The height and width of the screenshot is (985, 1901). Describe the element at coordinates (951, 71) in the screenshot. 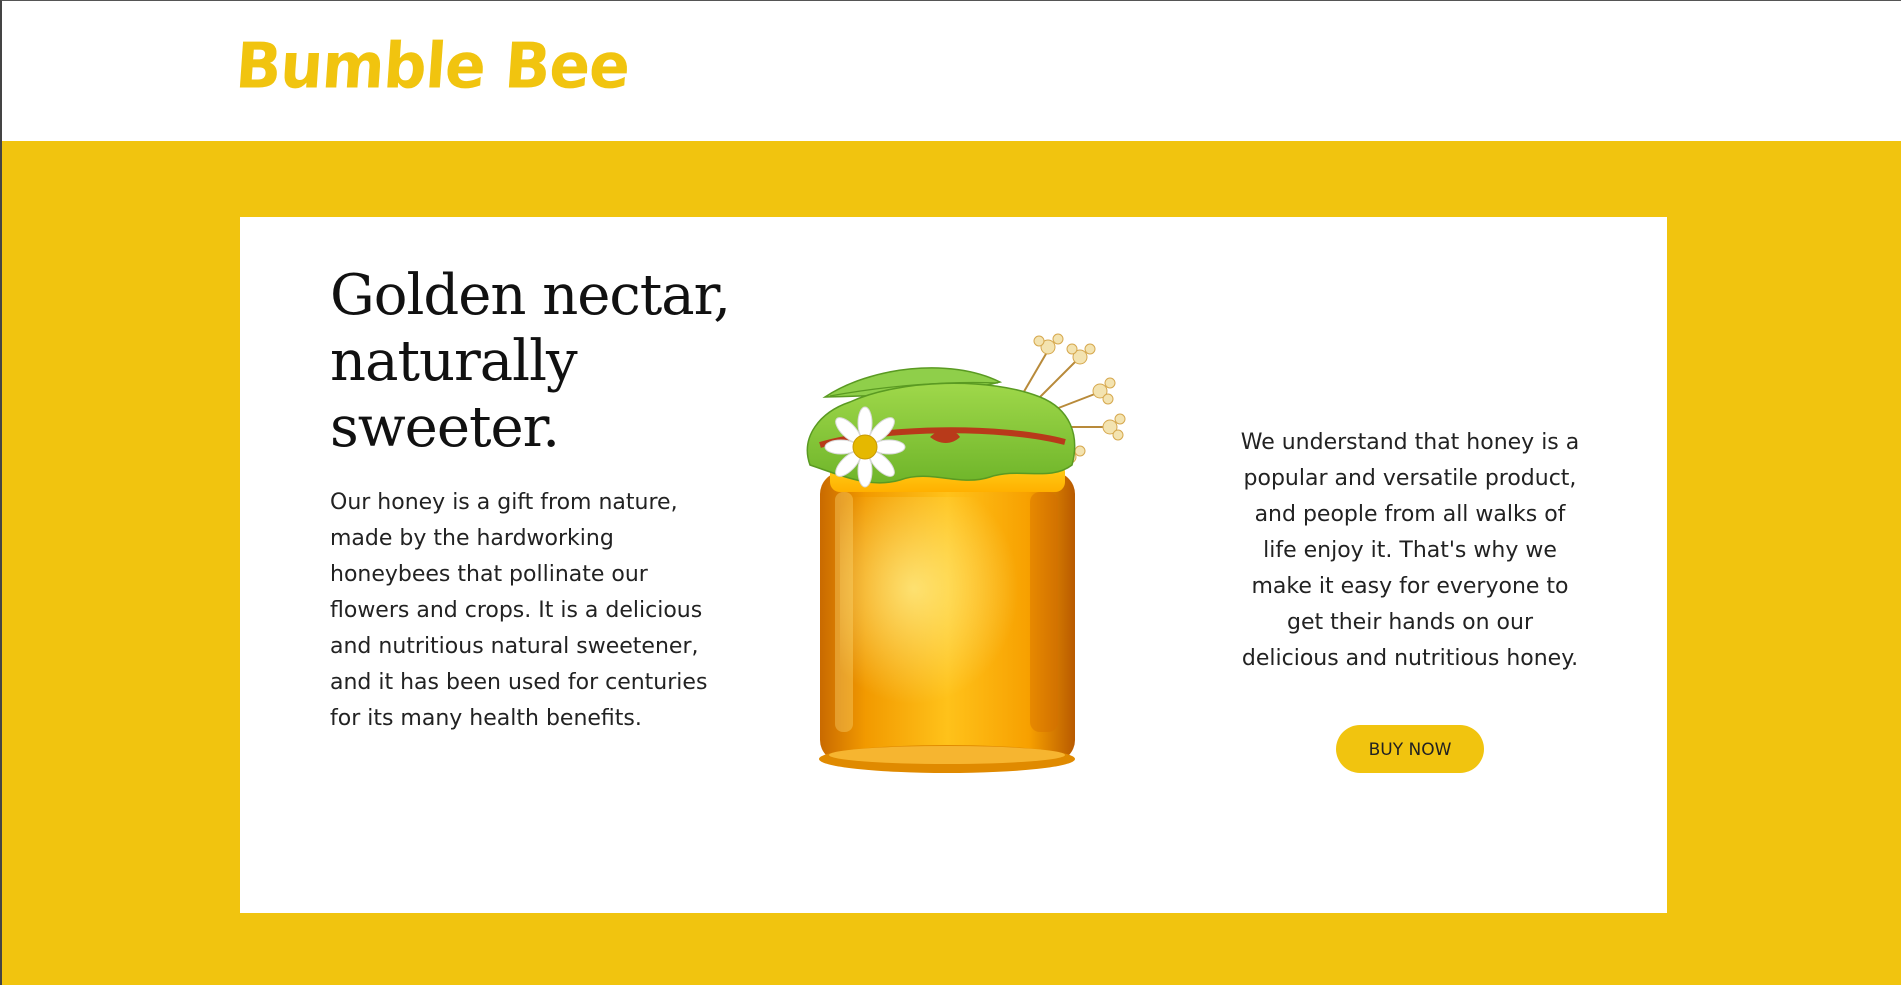

I see `site-header: Bumble Bee` at that location.